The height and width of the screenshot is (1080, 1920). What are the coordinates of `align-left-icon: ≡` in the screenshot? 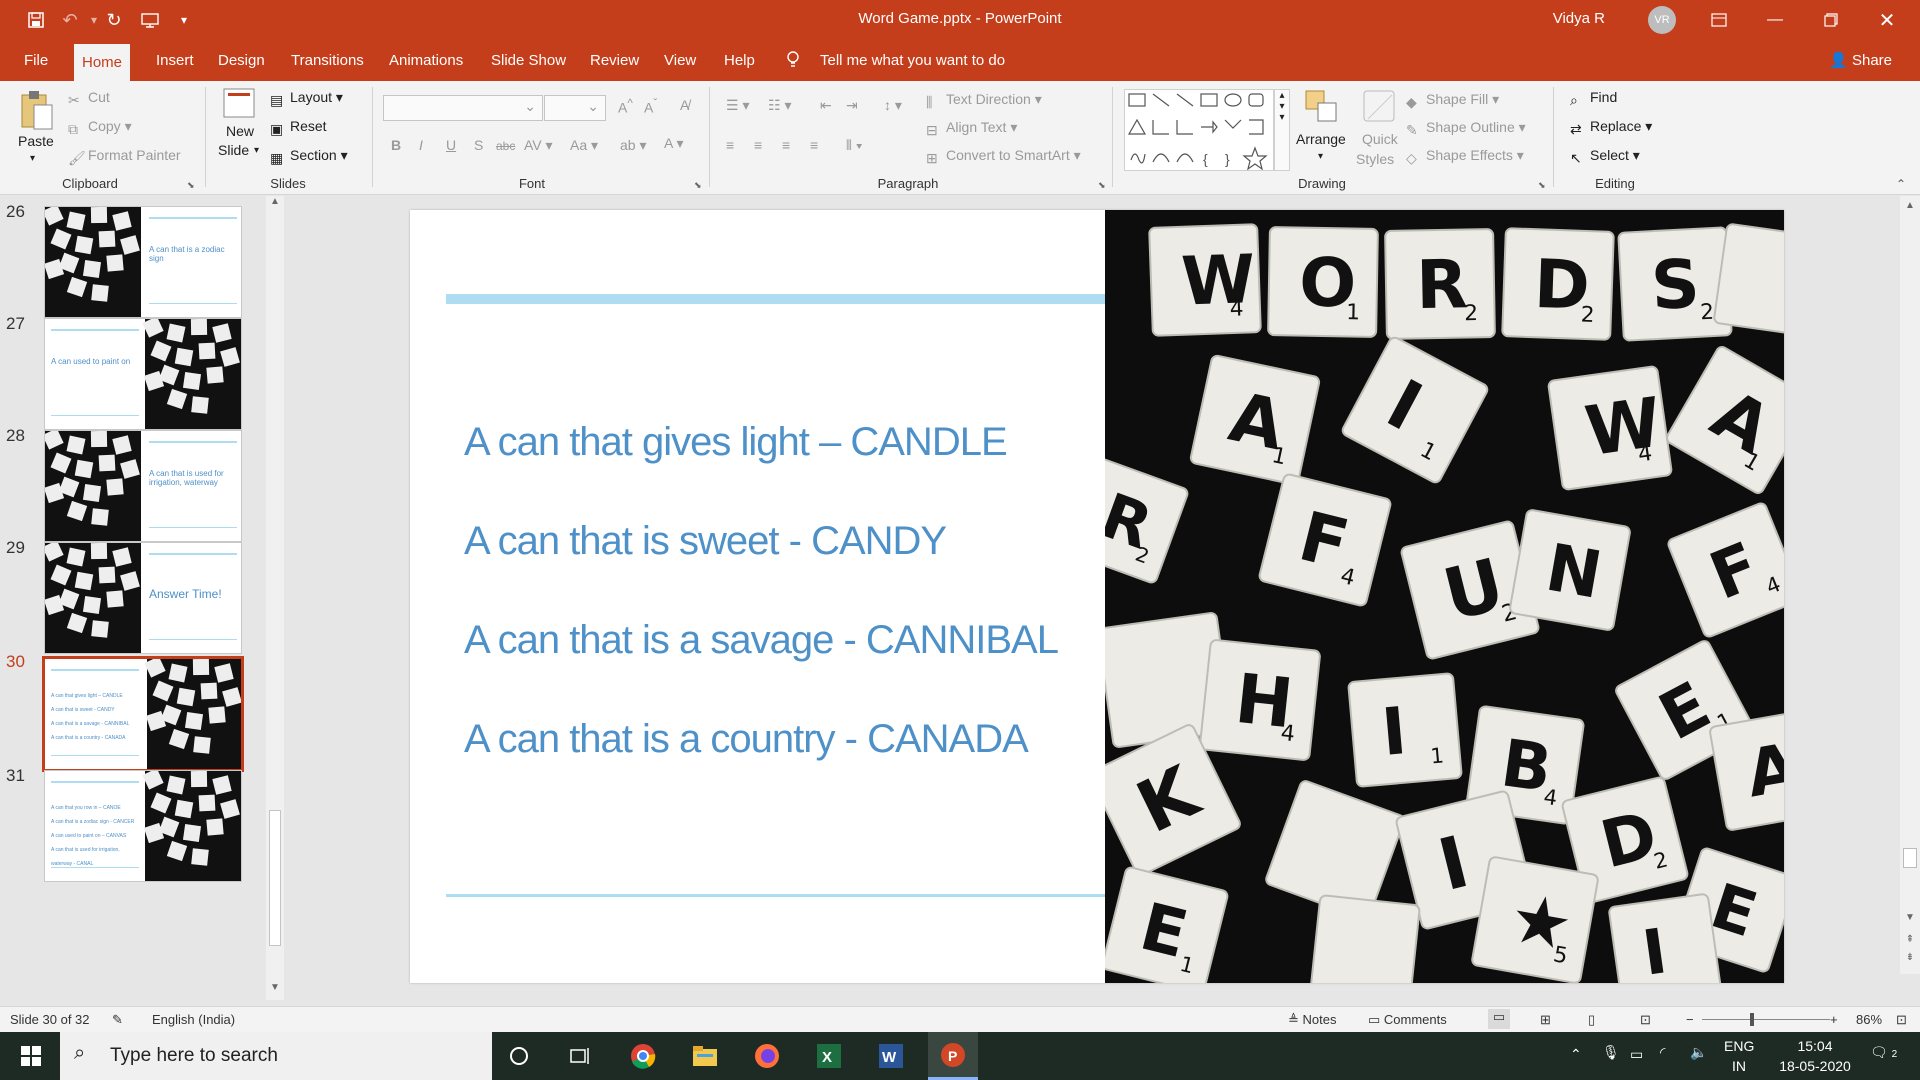 It's located at (730, 145).